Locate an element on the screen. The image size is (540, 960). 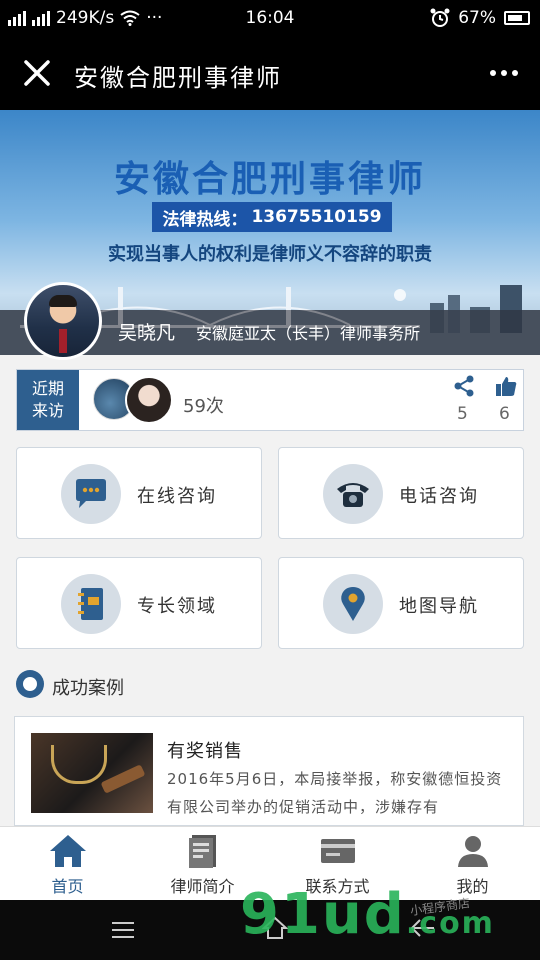
tag-line-2: 来访 is located at coordinates (47, 410).